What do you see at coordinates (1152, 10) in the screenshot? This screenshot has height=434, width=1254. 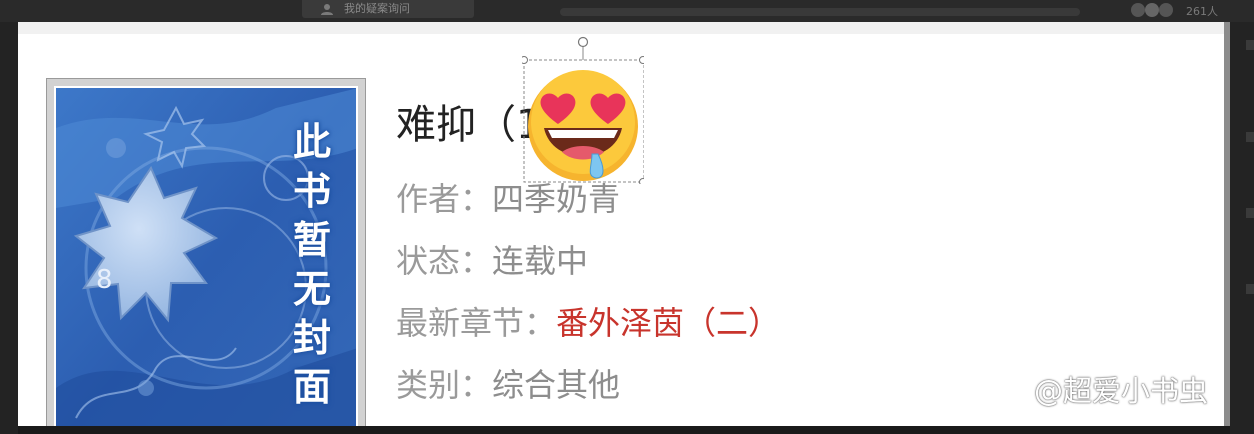 I see `avatars-icon` at bounding box center [1152, 10].